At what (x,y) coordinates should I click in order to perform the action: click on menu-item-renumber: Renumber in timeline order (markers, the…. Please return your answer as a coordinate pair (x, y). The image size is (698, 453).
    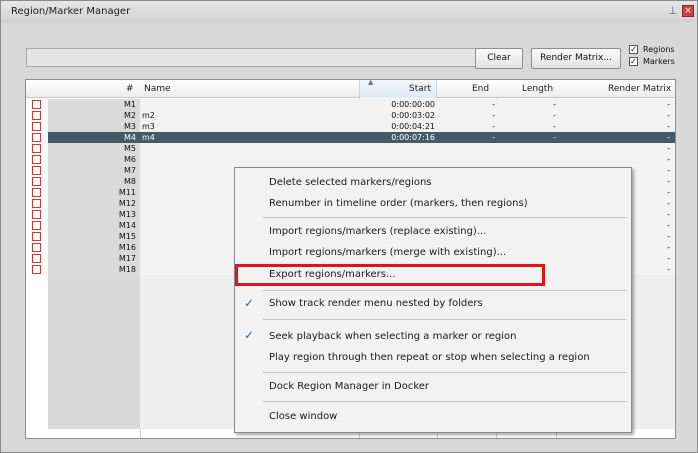
    Looking at the image, I should click on (398, 203).